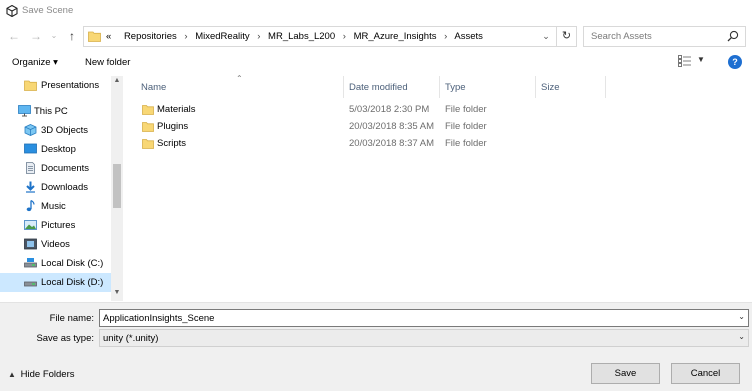  Describe the element at coordinates (150, 36) in the screenshot. I see `breadcrumb-item: Repositories` at that location.